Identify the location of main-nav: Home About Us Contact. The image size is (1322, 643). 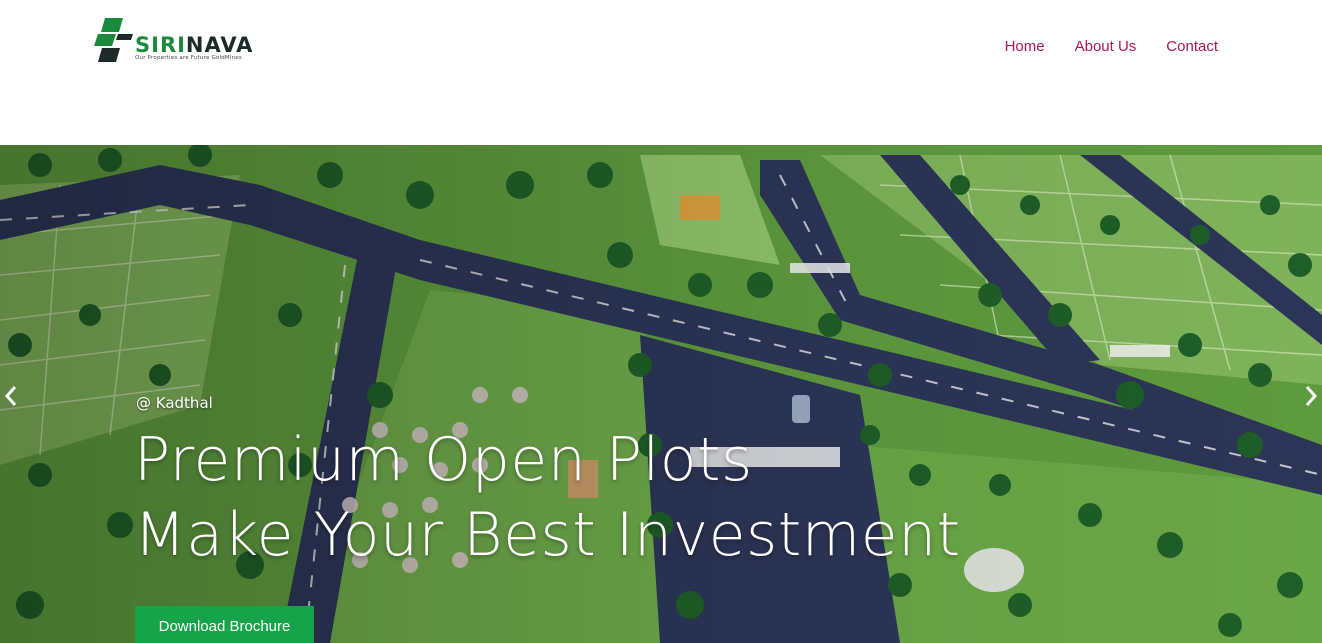
(1111, 47).